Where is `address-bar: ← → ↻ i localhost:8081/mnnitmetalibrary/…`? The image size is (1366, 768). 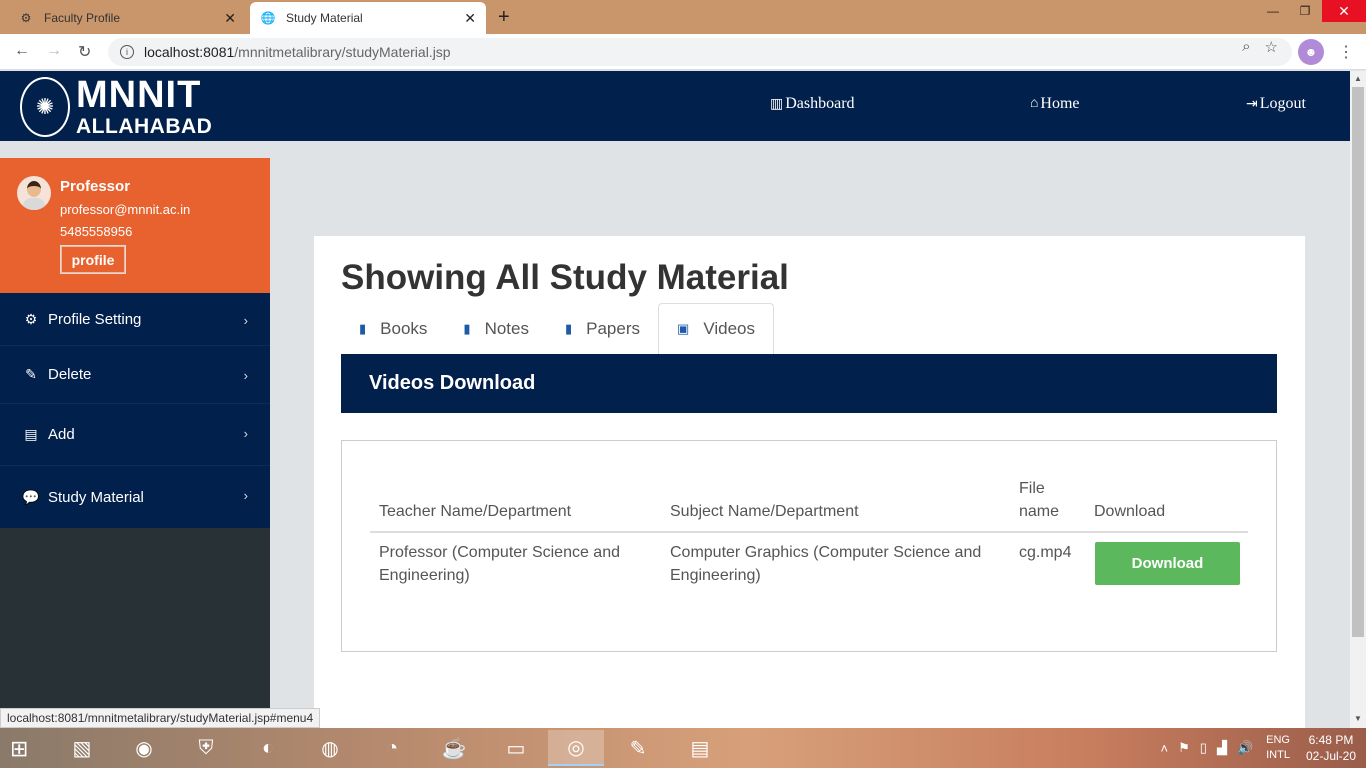 address-bar: ← → ↻ i localhost:8081/mnnitmetalibrary/… is located at coordinates (683, 52).